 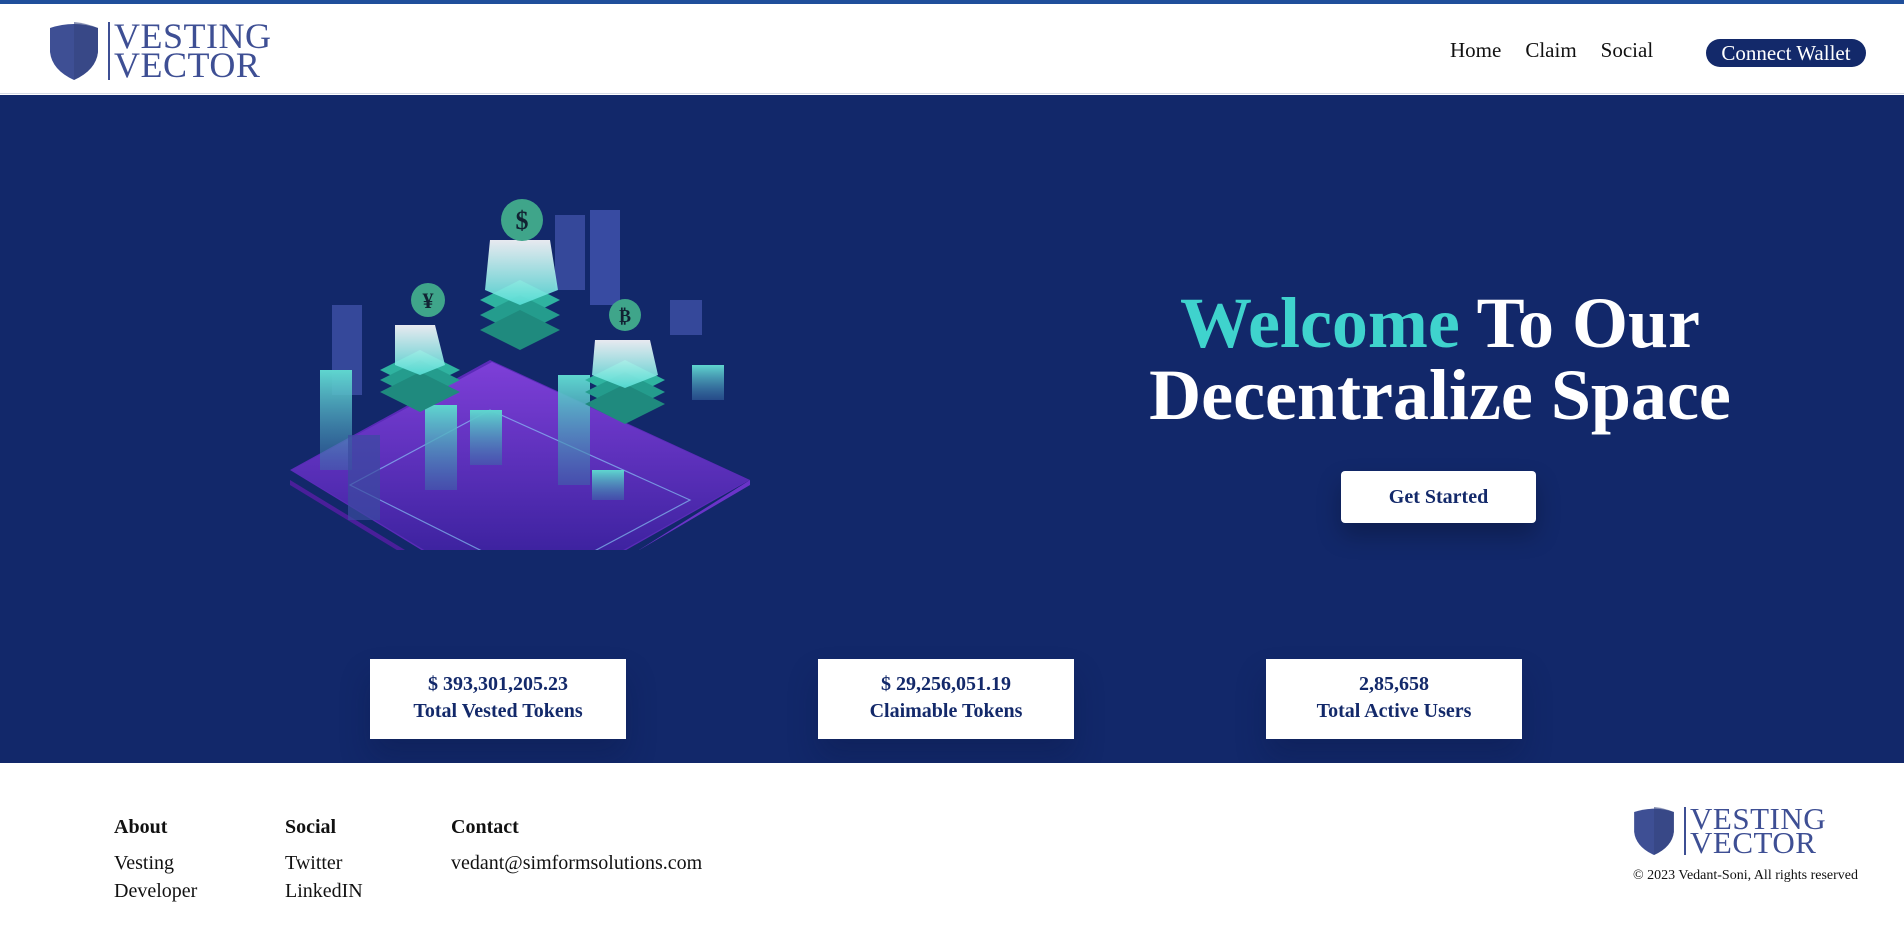 What do you see at coordinates (1786, 53) in the screenshot?
I see `connect-wallet-button: Connect Wallet` at bounding box center [1786, 53].